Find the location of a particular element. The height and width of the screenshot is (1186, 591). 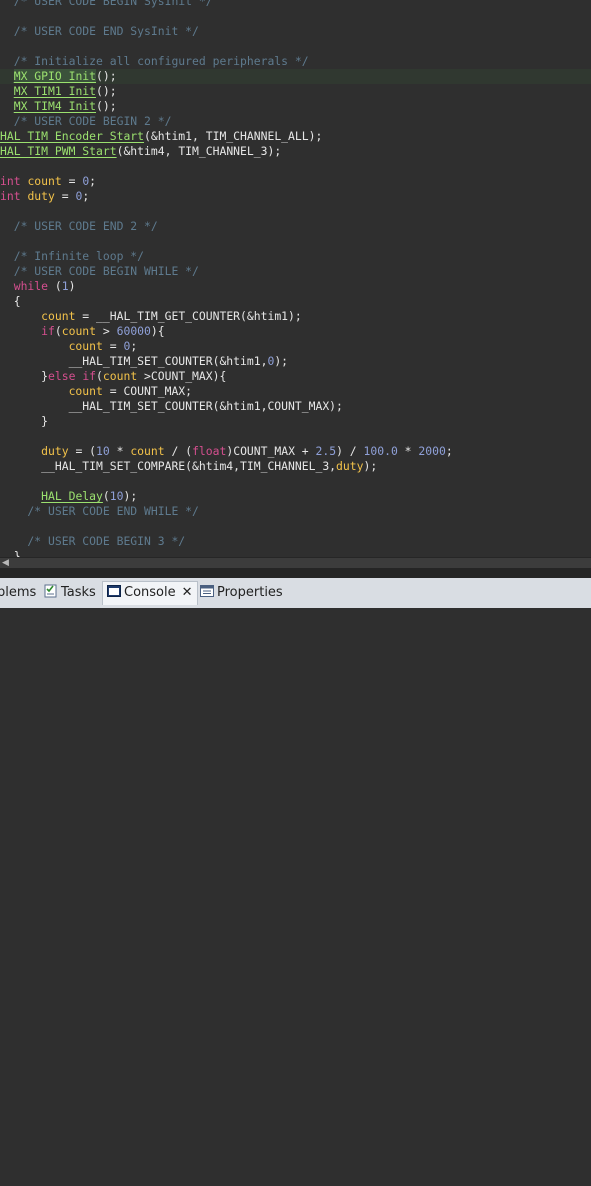

code-line: int duty = 0; is located at coordinates (44, 196).